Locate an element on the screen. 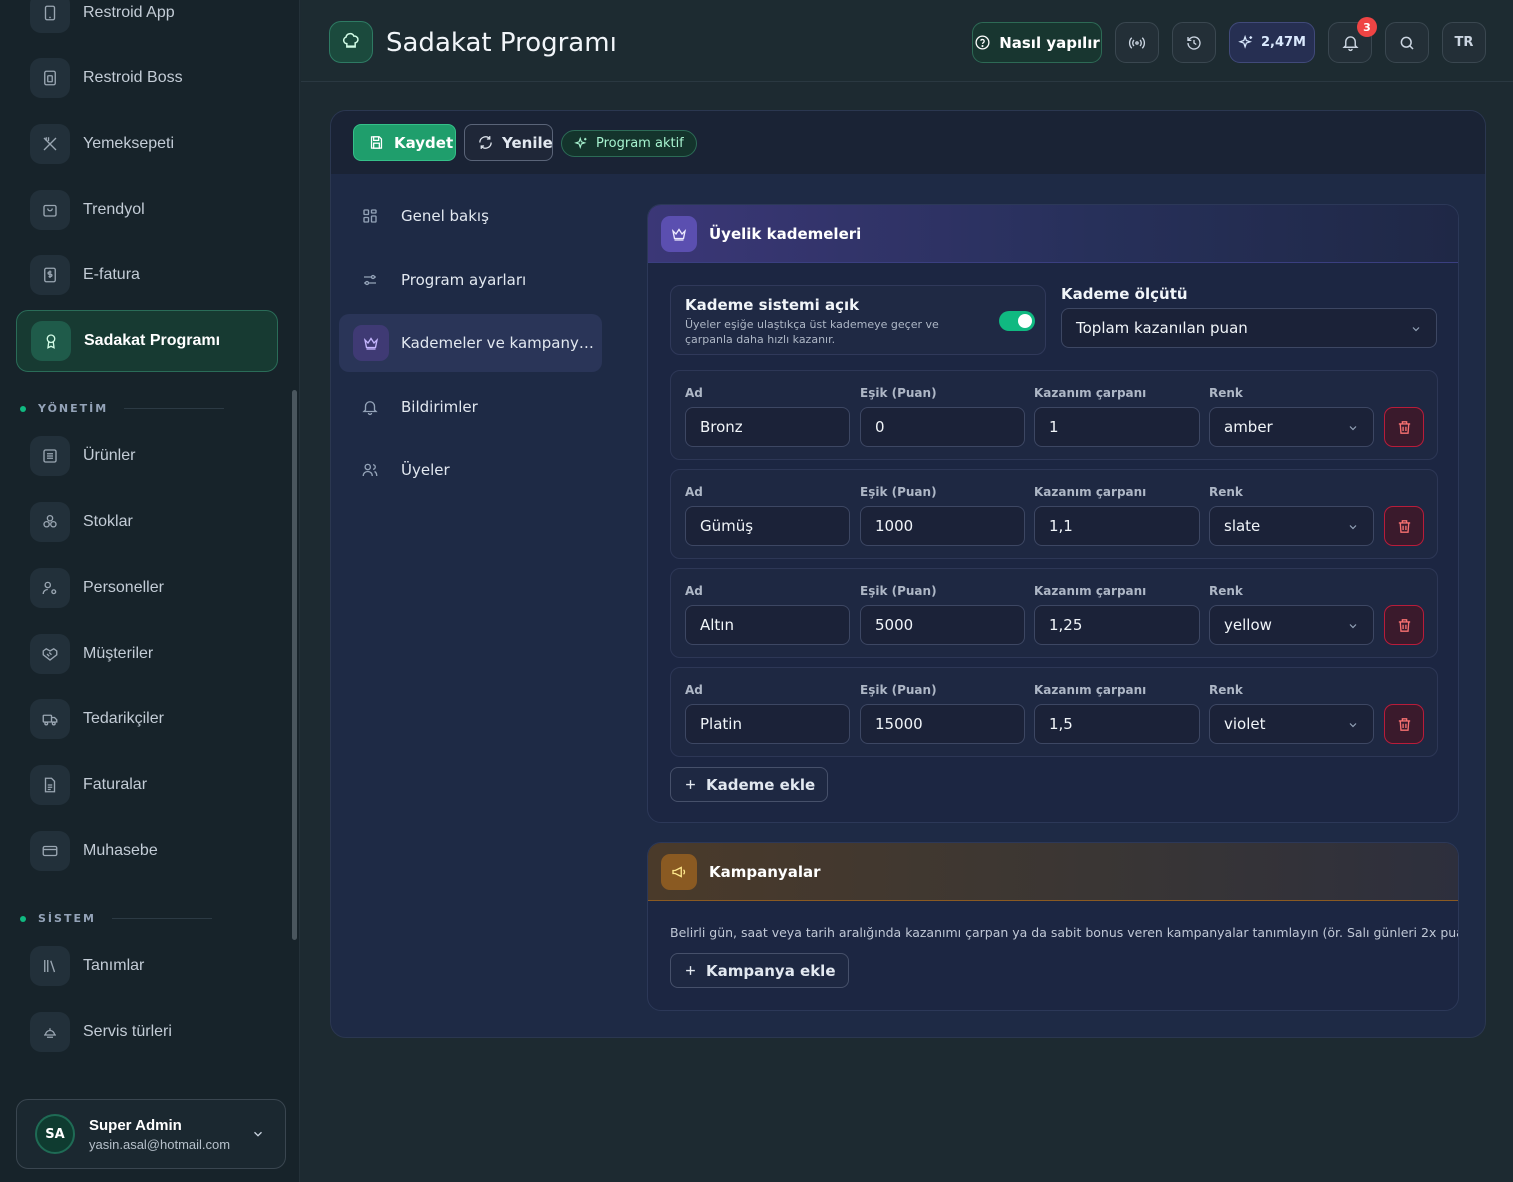 Image resolution: width=1513 pixels, height=1182 pixels. tab-kademeler-ve-kampanyalar: Kademeler ve kampanyalar is located at coordinates (470, 343).